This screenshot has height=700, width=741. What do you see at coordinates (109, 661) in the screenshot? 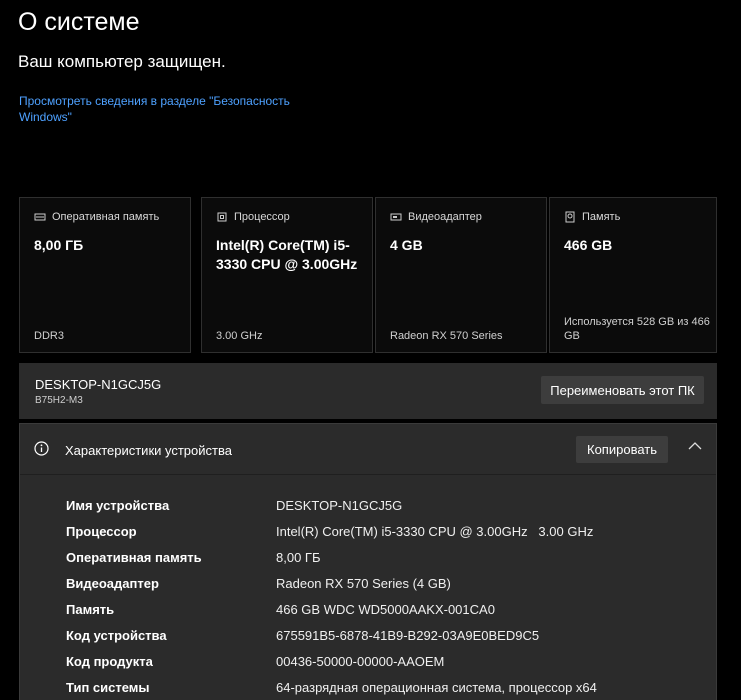
I see `spec-key: Код продукта` at bounding box center [109, 661].